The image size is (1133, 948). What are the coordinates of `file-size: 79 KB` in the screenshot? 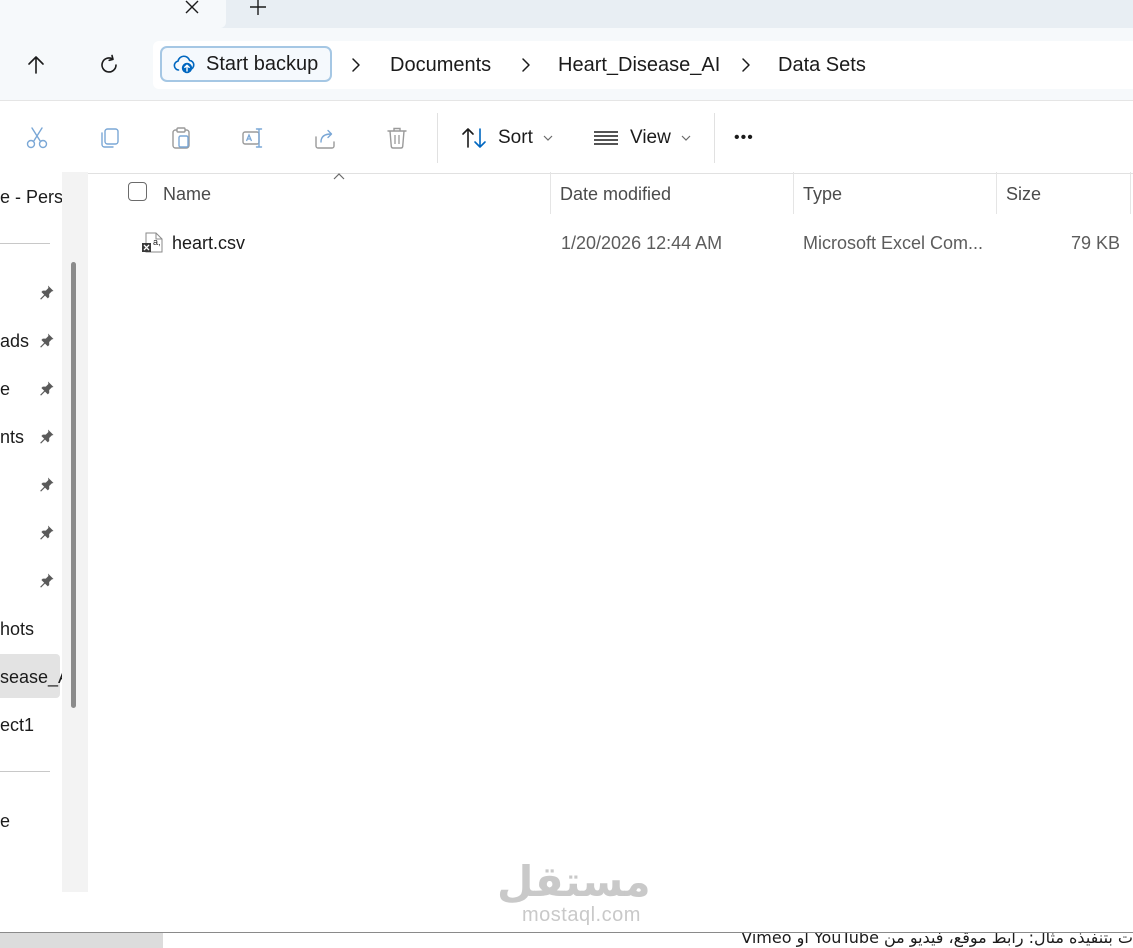 It's located at (1095, 243).